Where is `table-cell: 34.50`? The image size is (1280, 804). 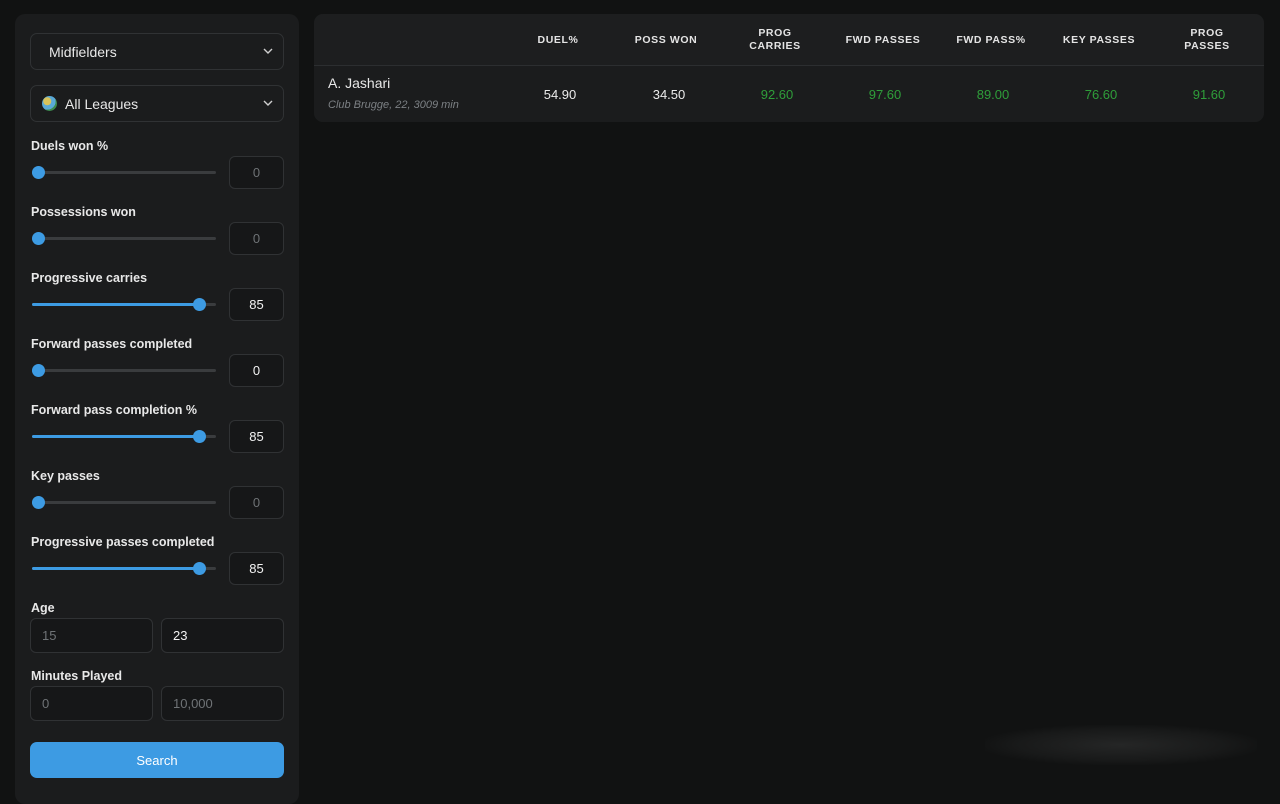 table-cell: 34.50 is located at coordinates (669, 94).